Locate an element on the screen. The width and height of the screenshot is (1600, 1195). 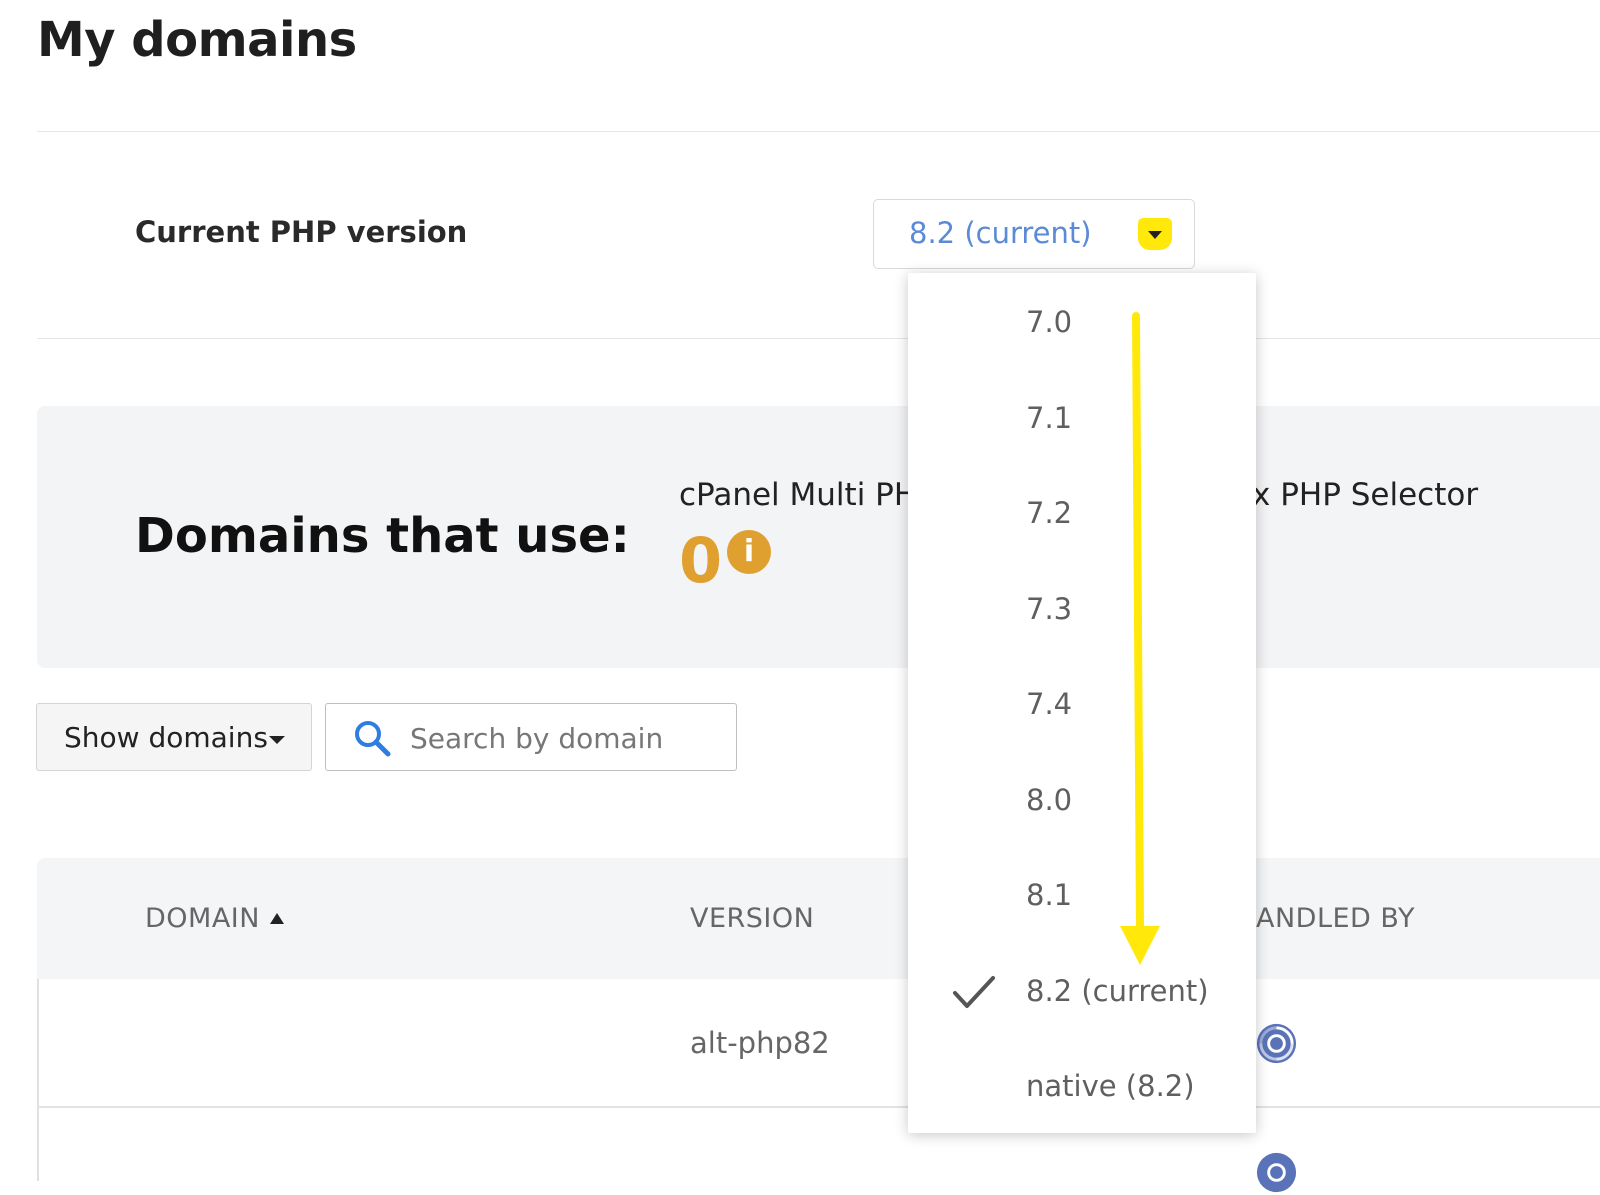
php-option-label: 7.4 is located at coordinates (1049, 704).